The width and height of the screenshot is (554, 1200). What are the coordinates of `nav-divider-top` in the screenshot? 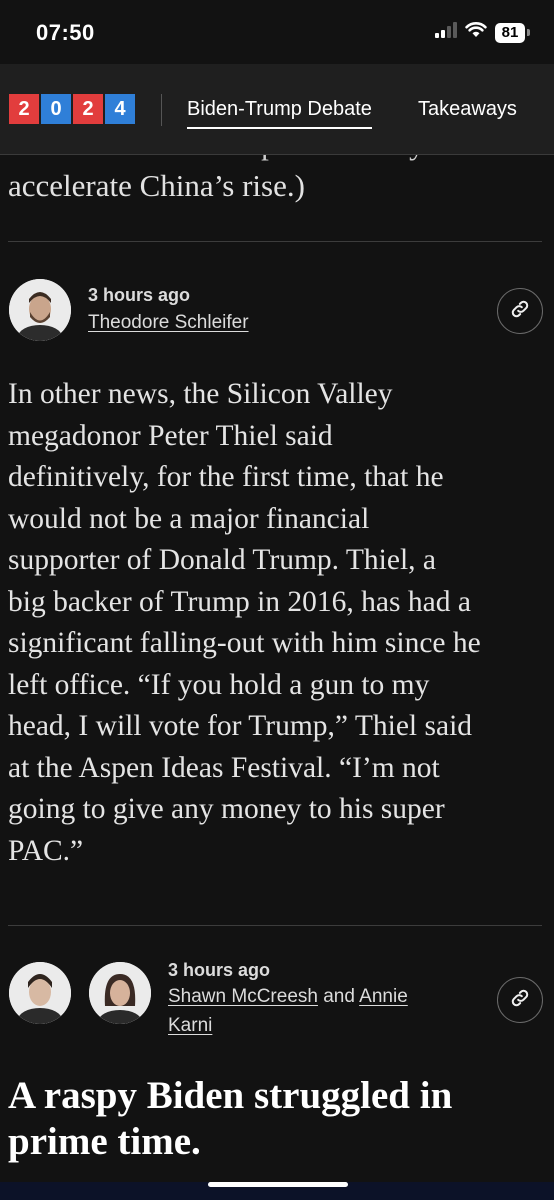 It's located at (161, 110).